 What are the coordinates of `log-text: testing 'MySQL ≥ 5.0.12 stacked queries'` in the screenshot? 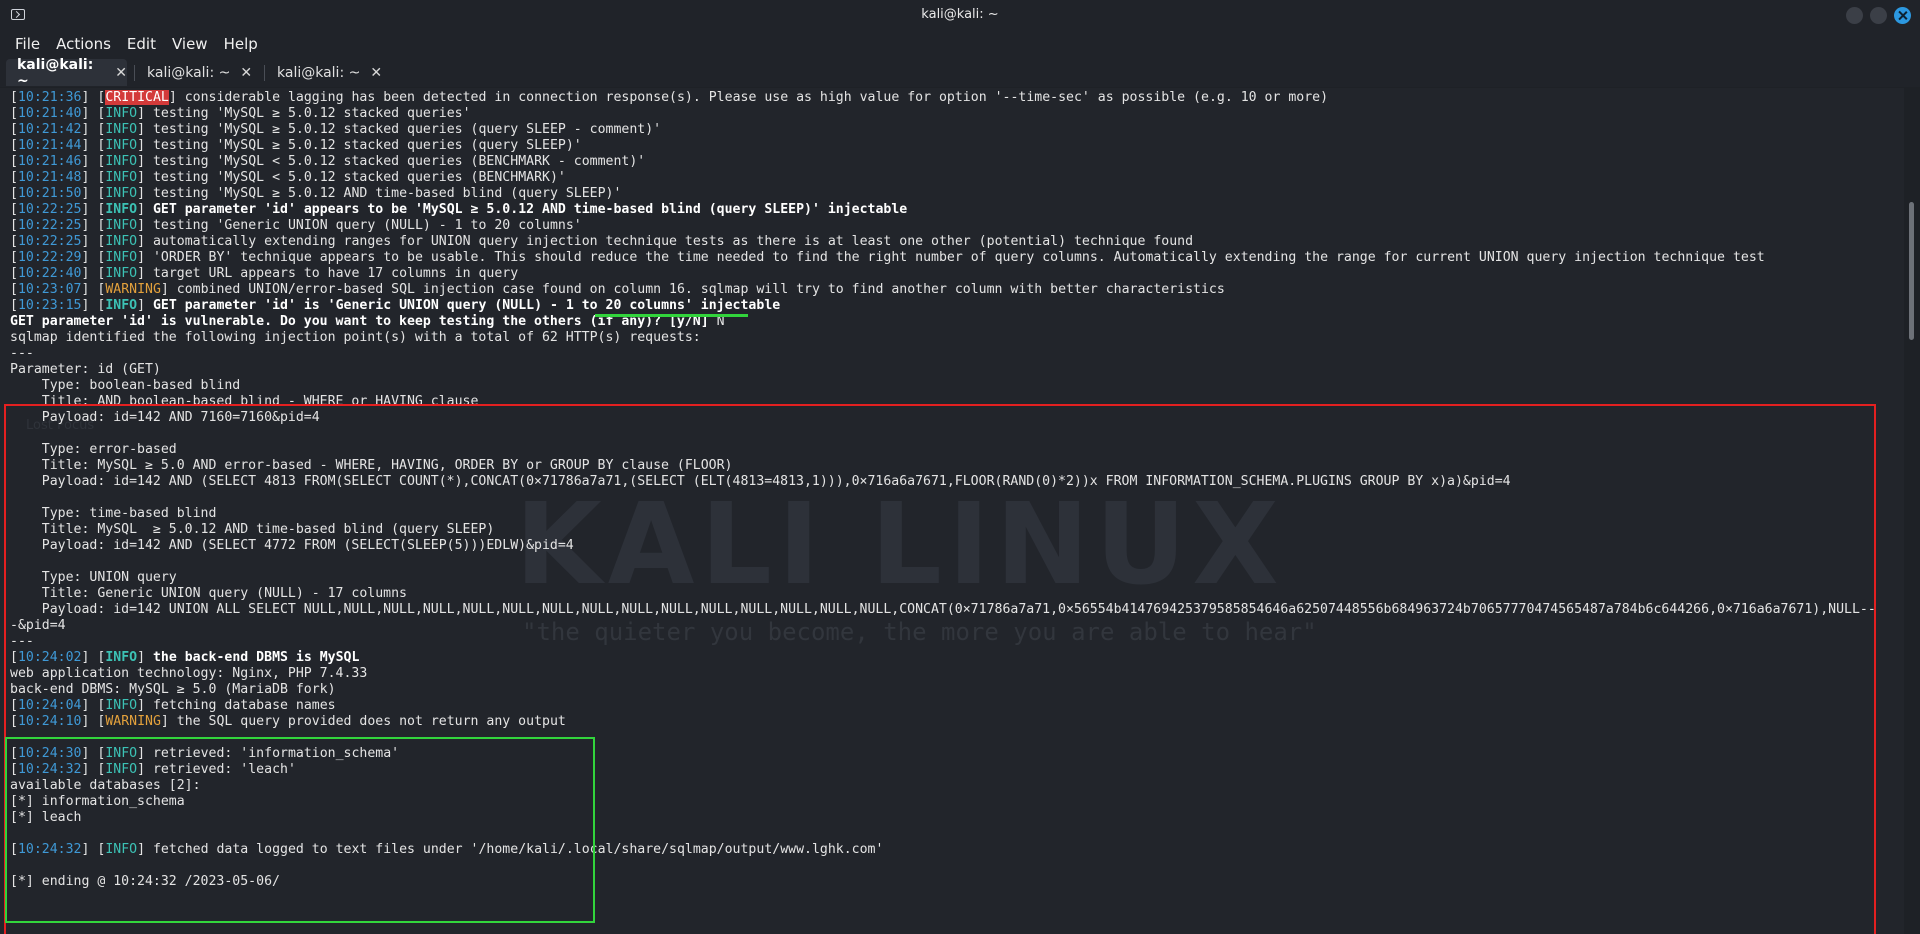 It's located at (308, 113).